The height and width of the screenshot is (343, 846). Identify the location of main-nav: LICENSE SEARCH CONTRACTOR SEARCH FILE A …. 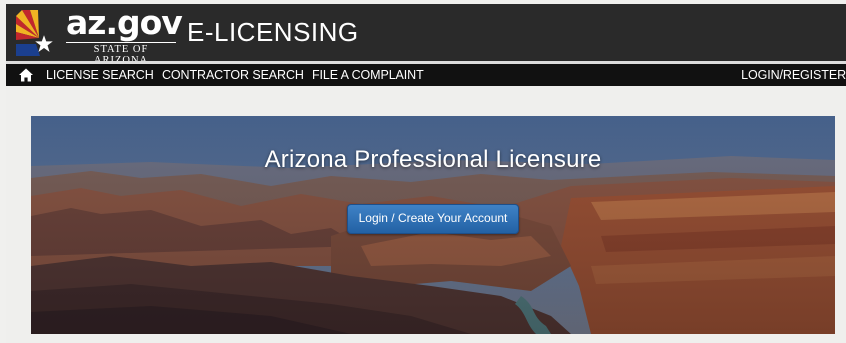
(426, 75).